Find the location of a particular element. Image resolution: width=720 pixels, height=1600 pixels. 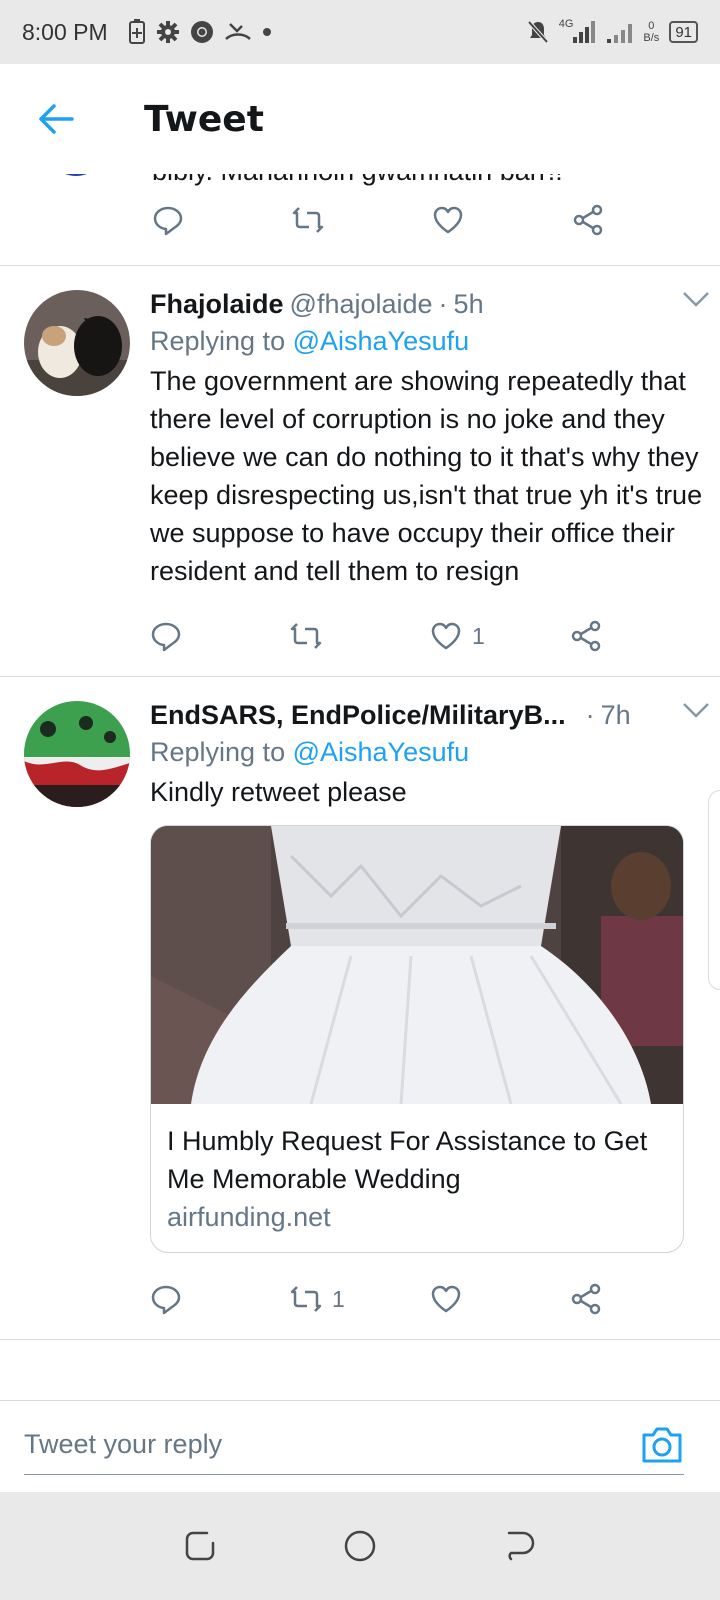

home-circle-icon is located at coordinates (360, 1546).